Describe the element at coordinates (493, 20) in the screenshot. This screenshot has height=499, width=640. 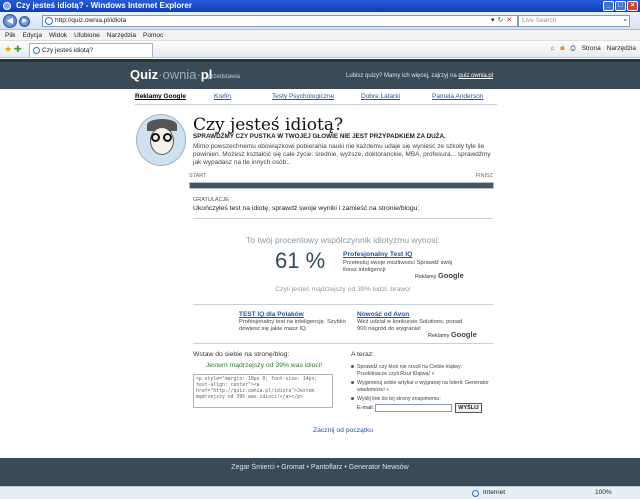
I see `dropdown-icon: ▾` at that location.